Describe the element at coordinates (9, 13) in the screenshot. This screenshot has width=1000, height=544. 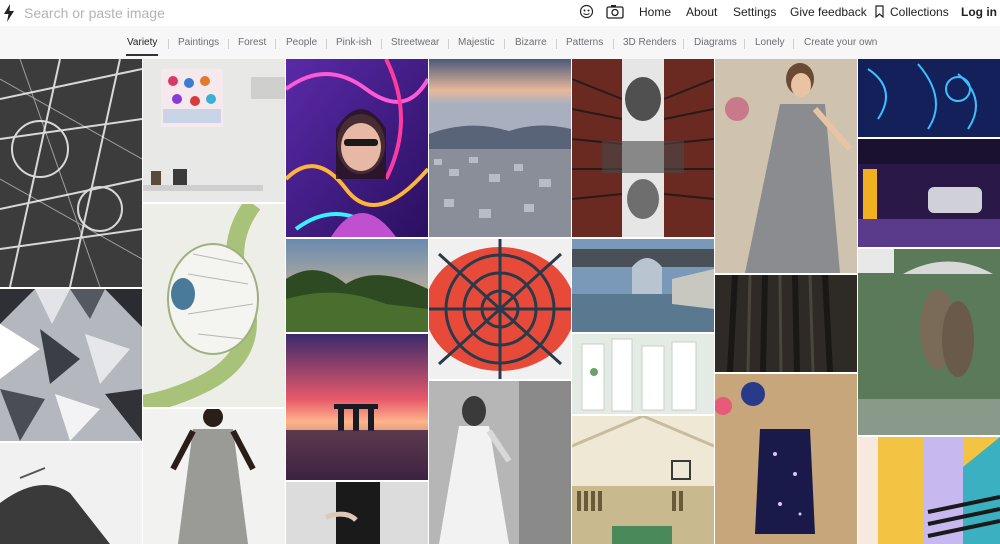
I see `bolt-icon` at that location.